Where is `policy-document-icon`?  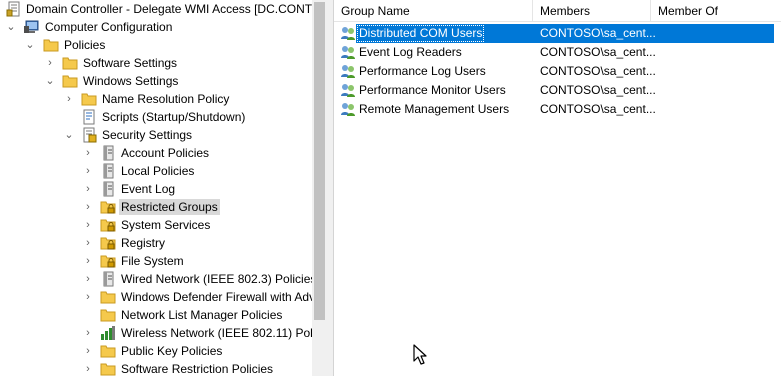 policy-document-icon is located at coordinates (14, 9).